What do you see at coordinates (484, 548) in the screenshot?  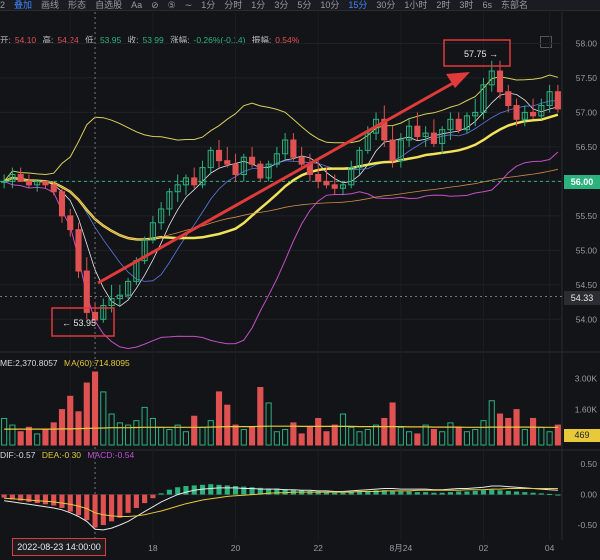 I see `x-tick-label: 02` at bounding box center [484, 548].